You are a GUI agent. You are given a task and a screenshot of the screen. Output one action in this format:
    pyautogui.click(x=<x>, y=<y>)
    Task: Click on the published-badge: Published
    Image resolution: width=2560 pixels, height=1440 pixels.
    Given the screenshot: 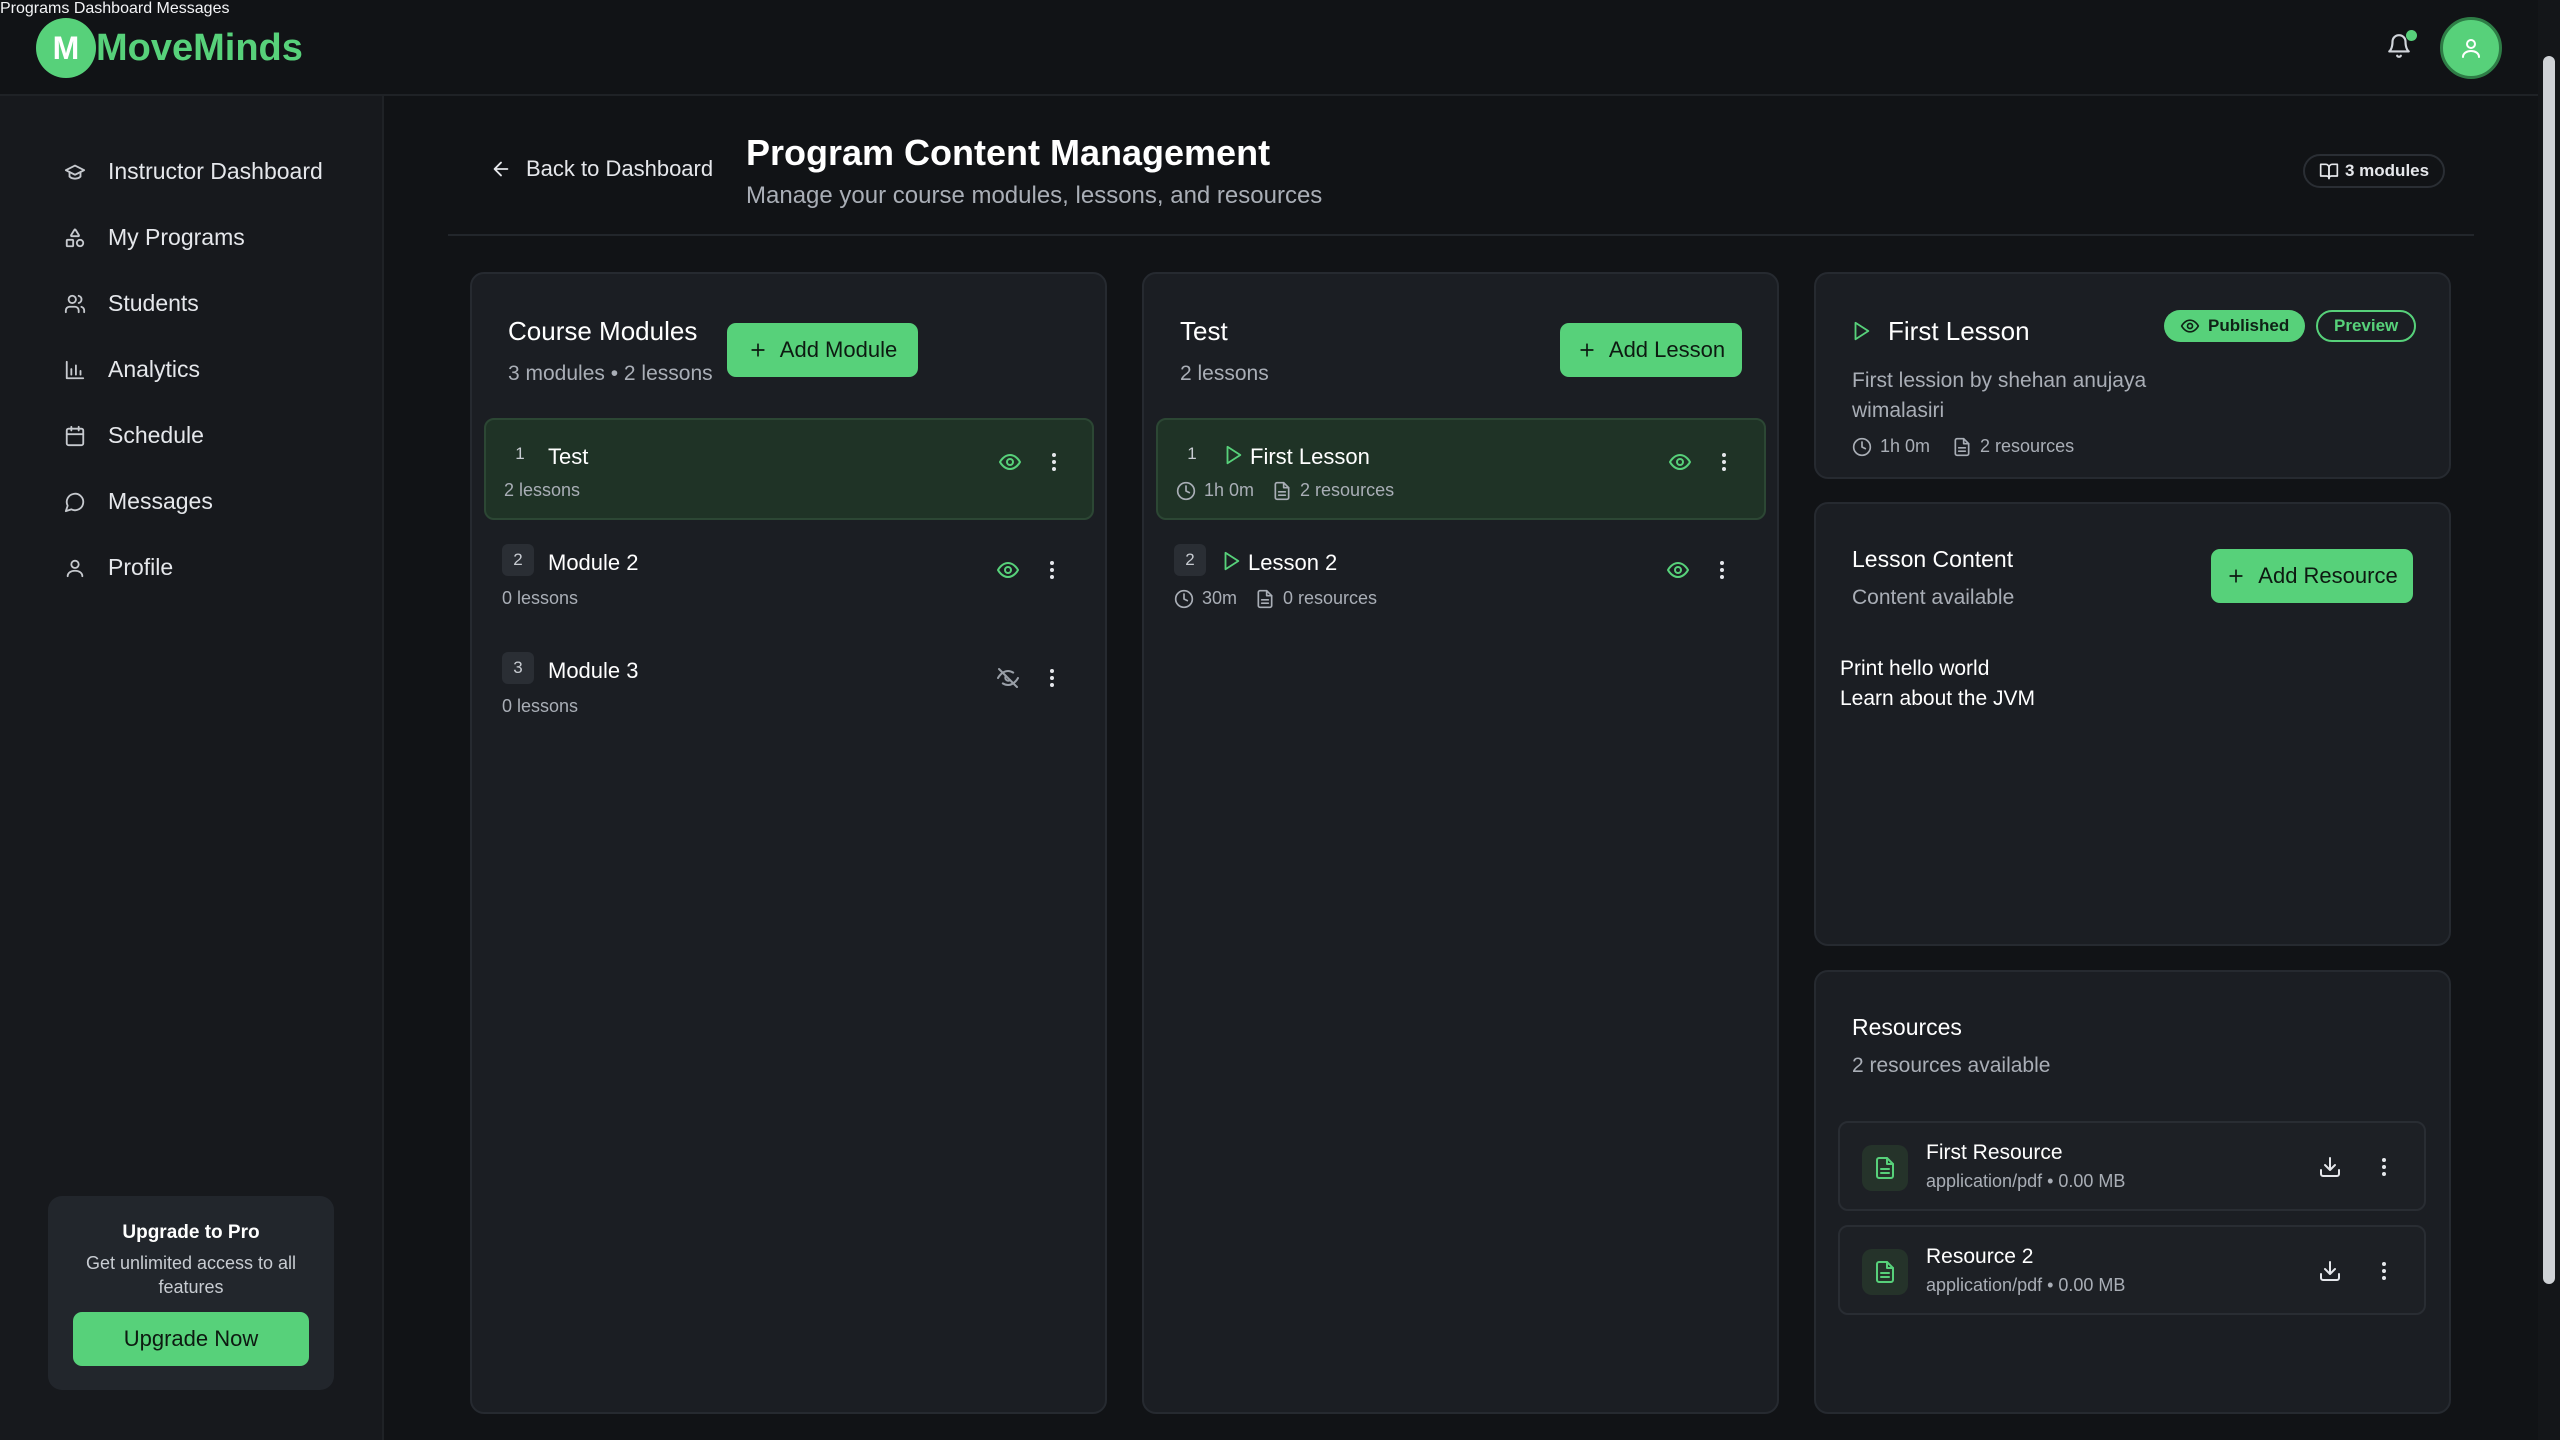 What is the action you would take?
    pyautogui.click(x=2235, y=326)
    